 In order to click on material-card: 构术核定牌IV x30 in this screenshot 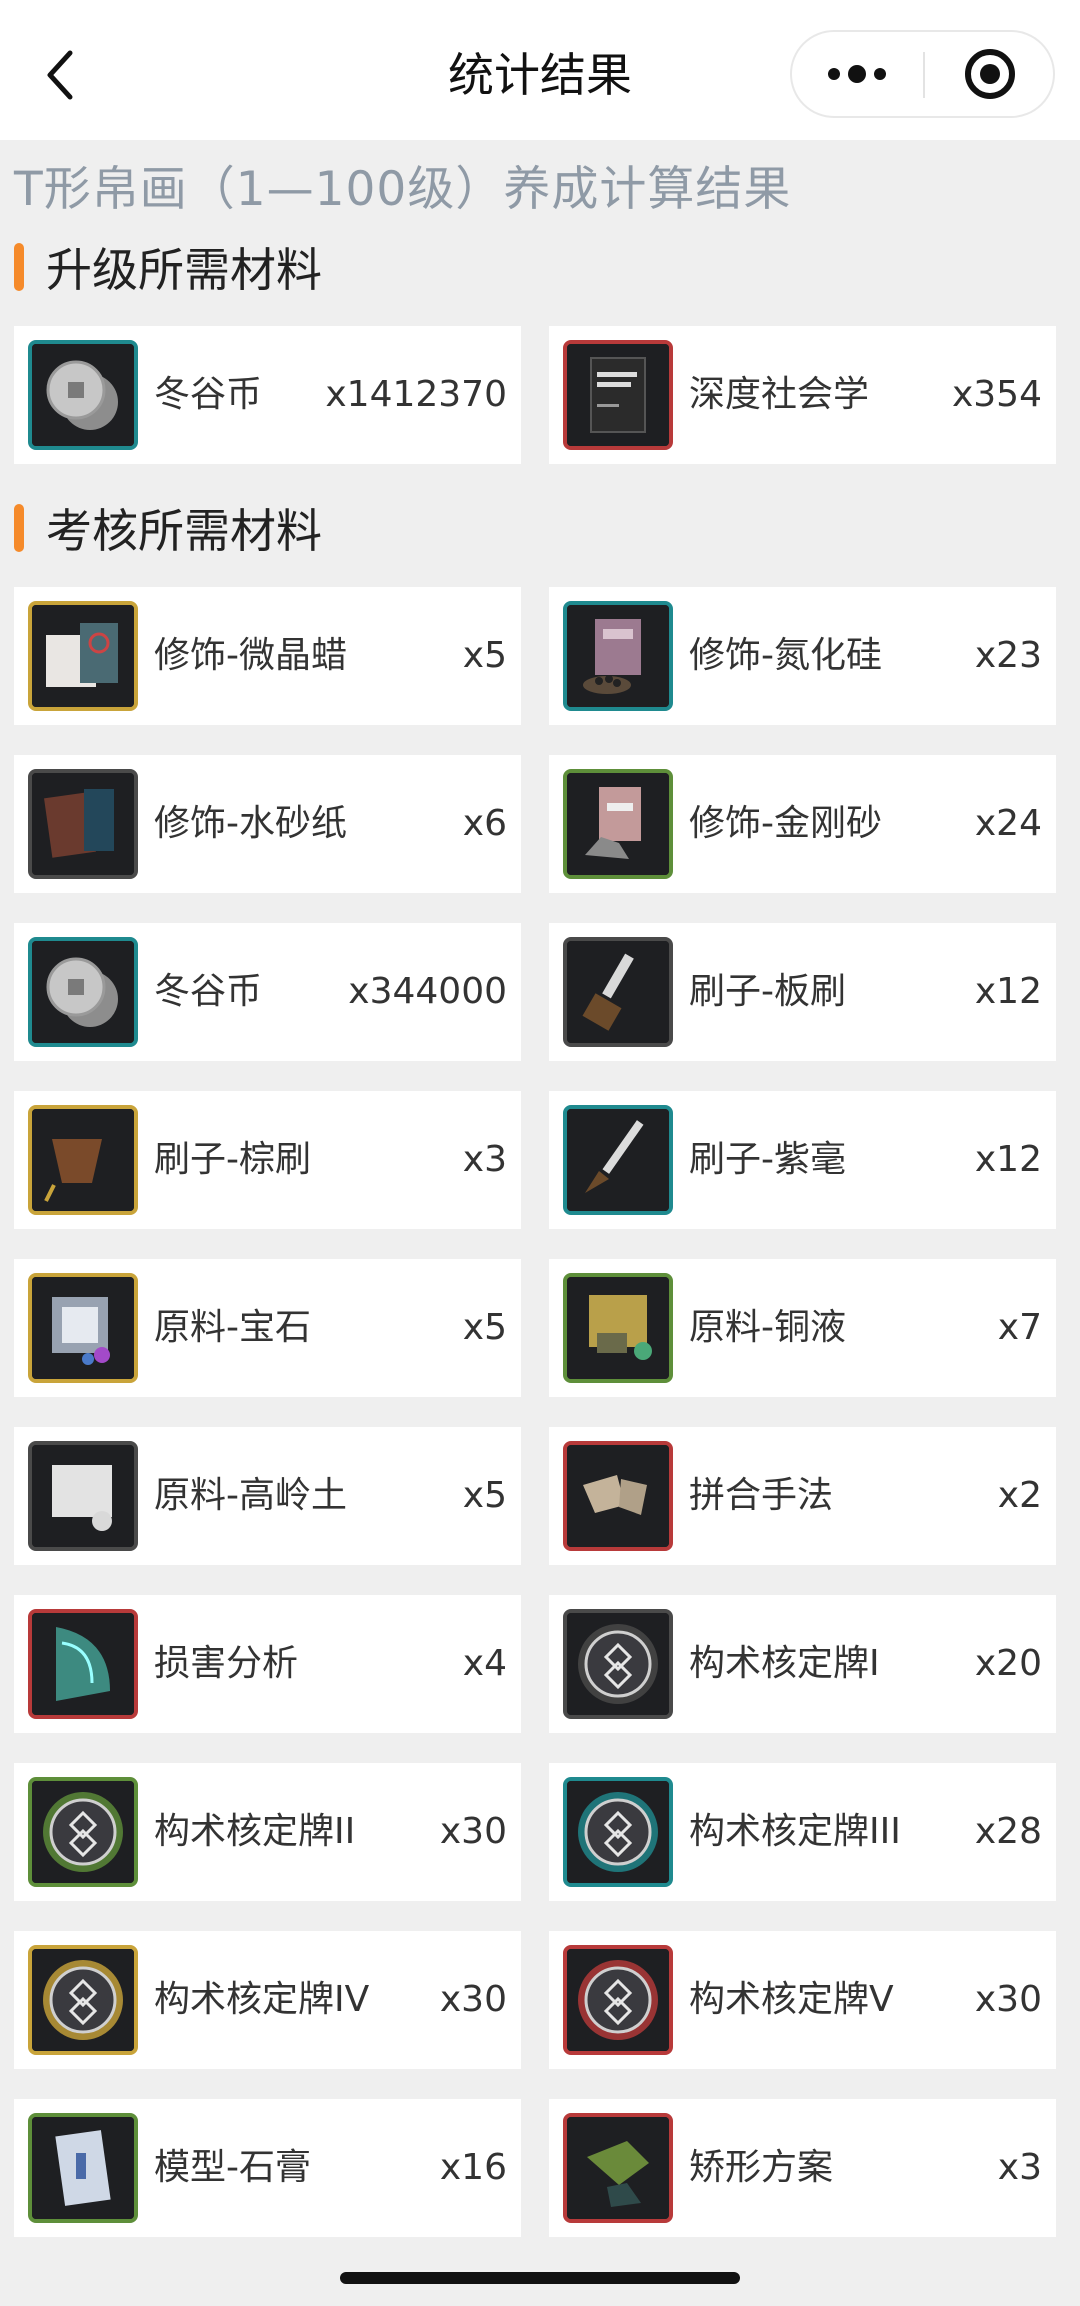, I will do `click(267, 2000)`.